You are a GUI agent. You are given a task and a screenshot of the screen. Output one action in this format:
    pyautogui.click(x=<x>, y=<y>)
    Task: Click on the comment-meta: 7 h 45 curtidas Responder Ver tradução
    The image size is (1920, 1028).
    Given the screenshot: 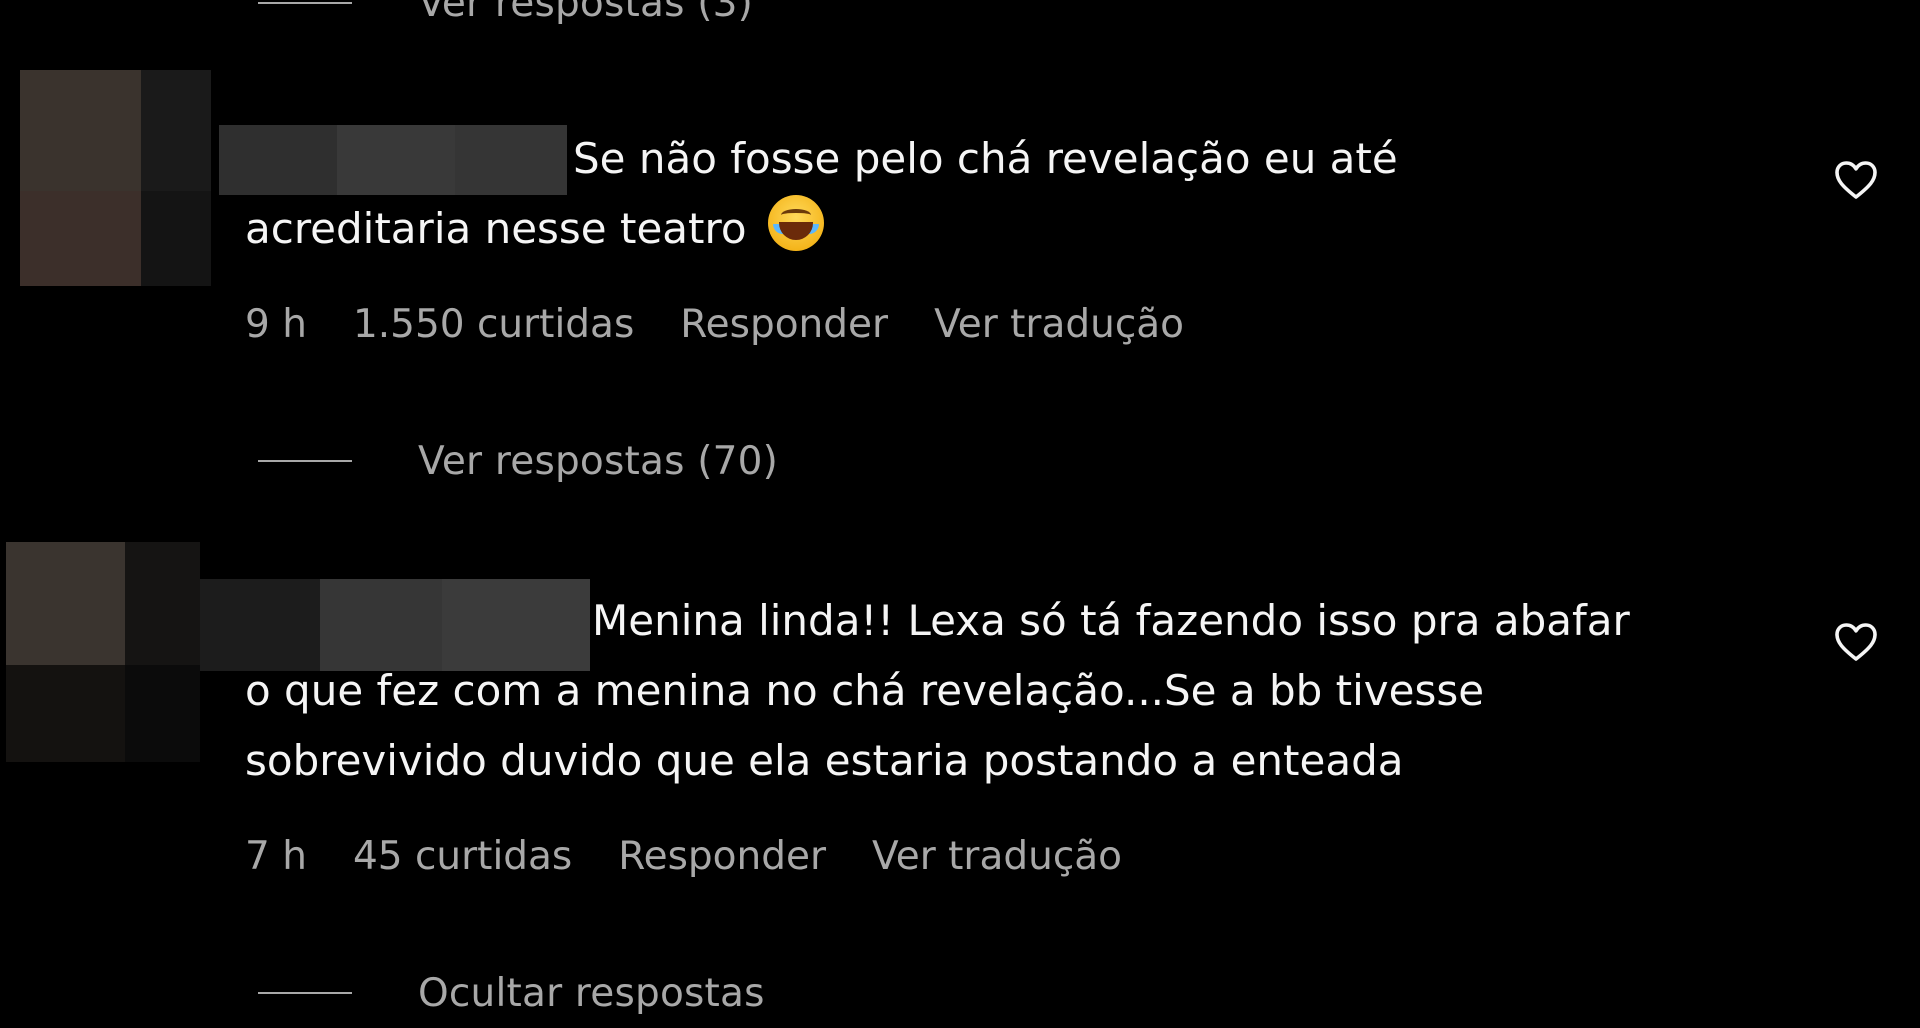 What is the action you would take?
    pyautogui.click(x=706, y=856)
    